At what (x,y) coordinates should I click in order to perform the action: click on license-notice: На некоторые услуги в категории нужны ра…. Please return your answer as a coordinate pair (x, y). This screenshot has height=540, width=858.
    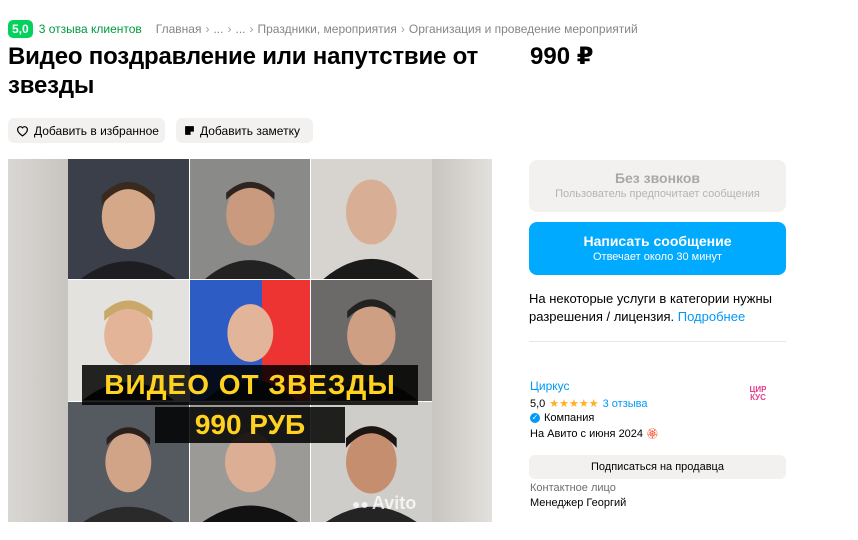
    Looking at the image, I should click on (659, 308).